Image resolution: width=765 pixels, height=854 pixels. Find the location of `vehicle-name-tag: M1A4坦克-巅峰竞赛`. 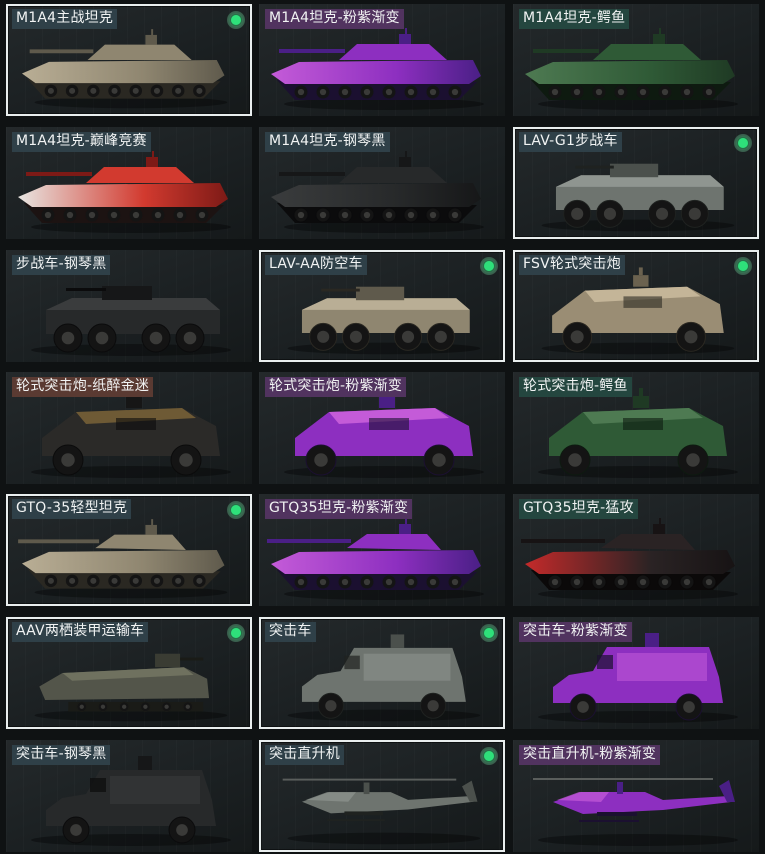

vehicle-name-tag: M1A4坦克-巅峰竞赛 is located at coordinates (81, 142).